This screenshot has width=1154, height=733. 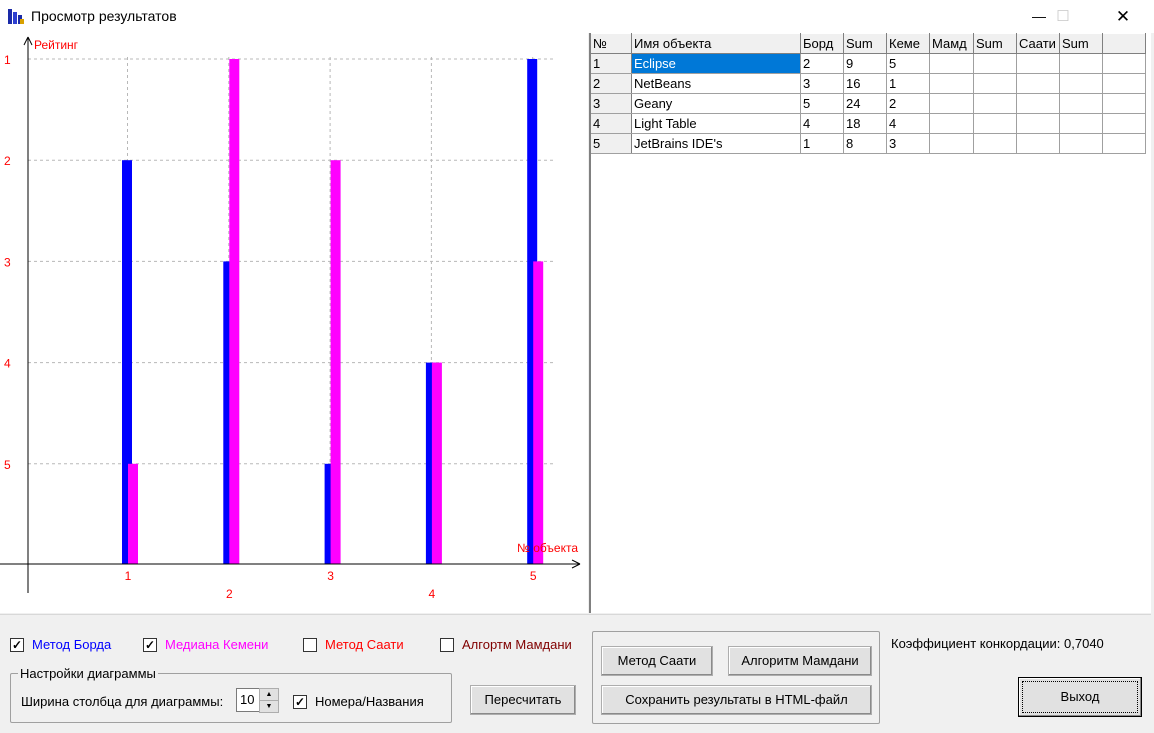 What do you see at coordinates (736, 700) in the screenshot?
I see `save-html-button: Сохранить результаты в HTML-файл` at bounding box center [736, 700].